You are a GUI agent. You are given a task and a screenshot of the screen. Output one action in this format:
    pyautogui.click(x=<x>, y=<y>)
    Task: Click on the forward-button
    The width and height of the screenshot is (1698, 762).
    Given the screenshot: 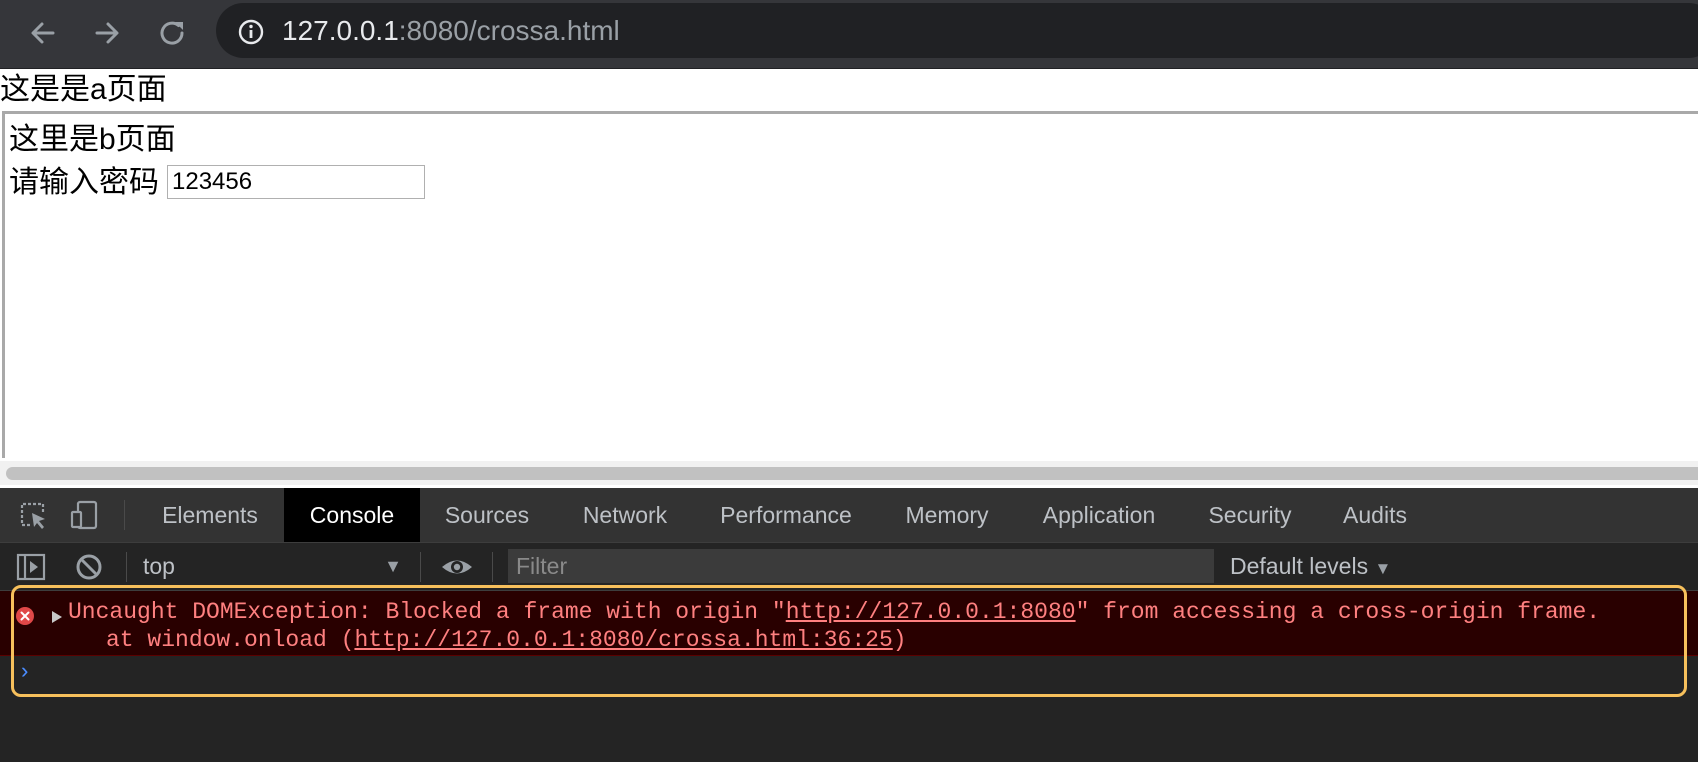 What is the action you would take?
    pyautogui.click(x=107, y=33)
    